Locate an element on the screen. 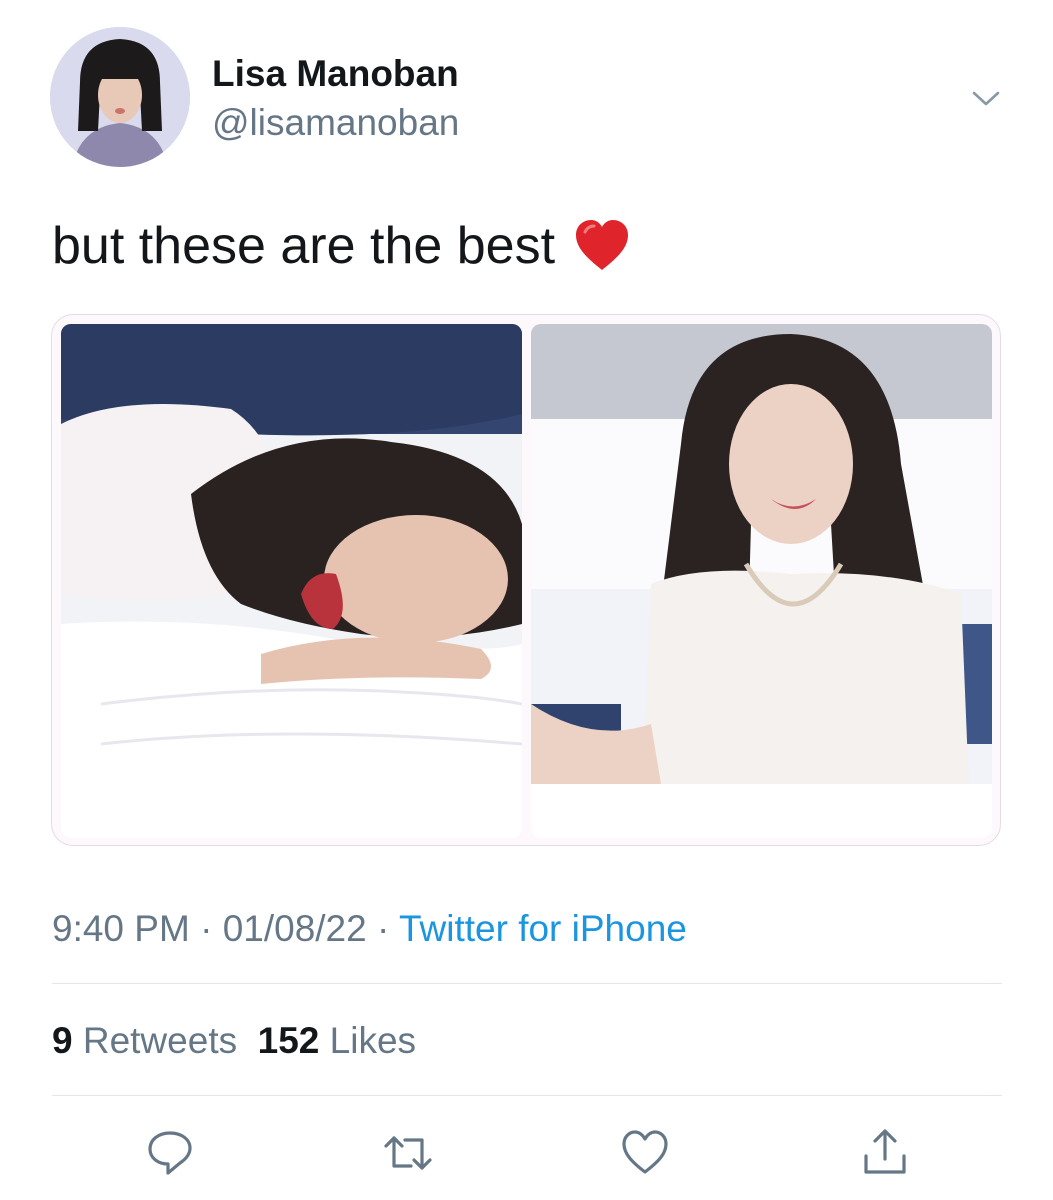 This screenshot has width=1053, height=1200. reply-icon is located at coordinates (170, 1153).